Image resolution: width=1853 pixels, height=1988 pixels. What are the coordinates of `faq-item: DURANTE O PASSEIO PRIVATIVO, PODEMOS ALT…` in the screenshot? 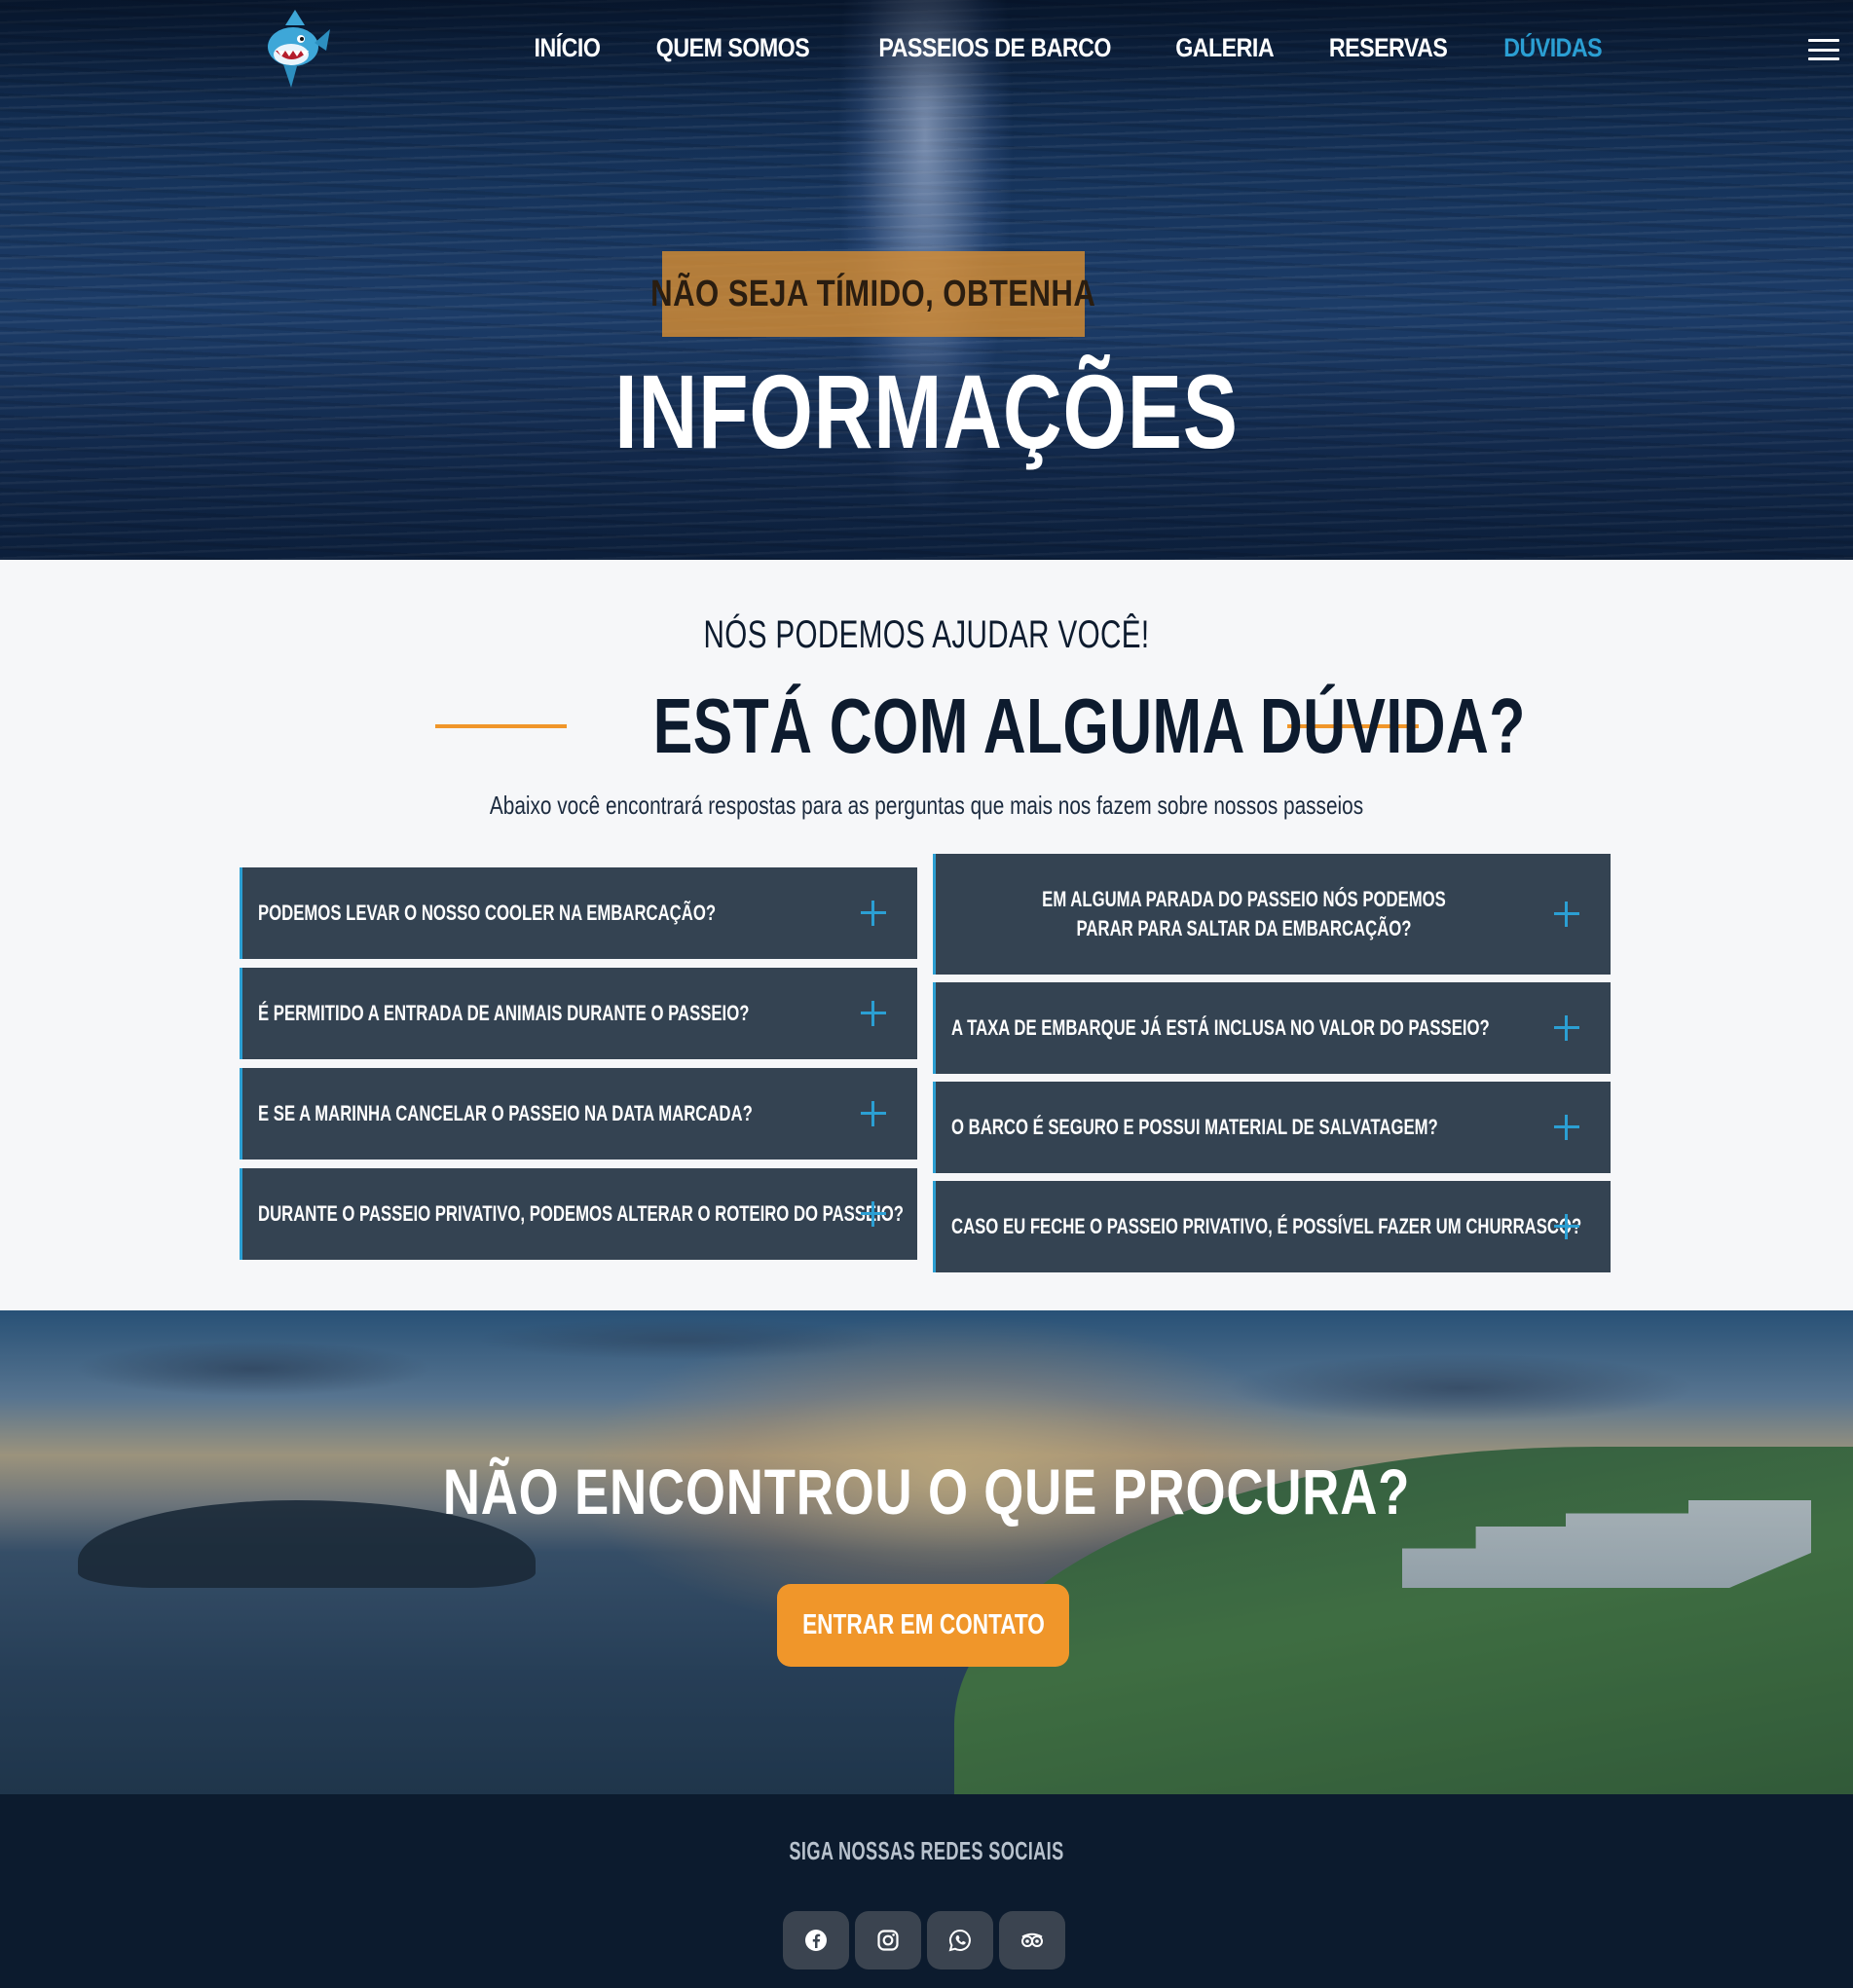 It's located at (579, 1214).